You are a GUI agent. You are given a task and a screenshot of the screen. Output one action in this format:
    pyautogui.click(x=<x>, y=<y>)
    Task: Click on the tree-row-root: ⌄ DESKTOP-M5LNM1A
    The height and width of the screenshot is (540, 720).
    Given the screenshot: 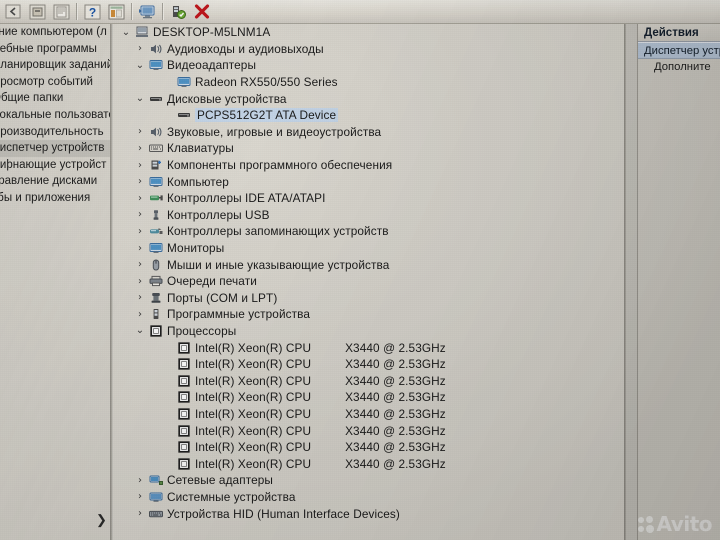 What is the action you would take?
    pyautogui.click(x=369, y=32)
    